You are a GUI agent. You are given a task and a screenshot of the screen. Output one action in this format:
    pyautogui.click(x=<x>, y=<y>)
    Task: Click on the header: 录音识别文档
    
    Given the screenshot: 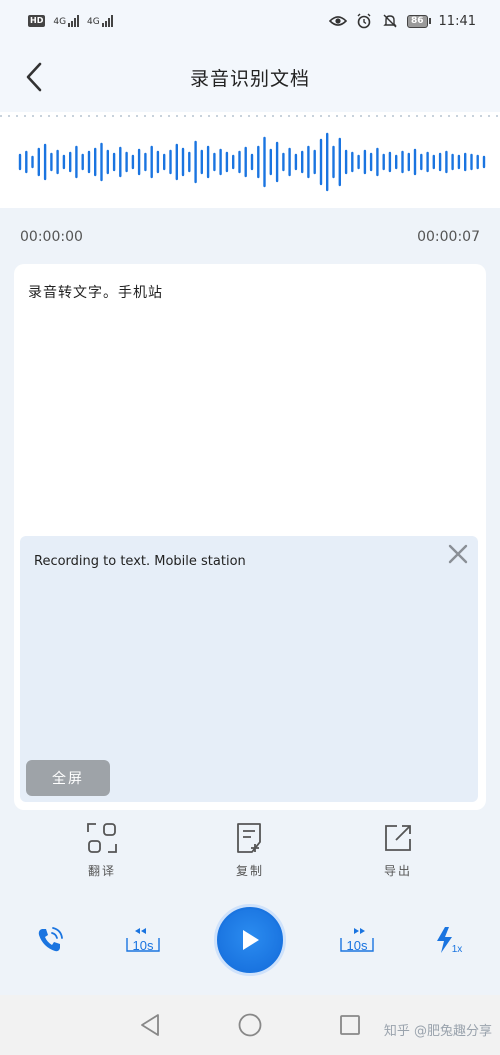 What is the action you would take?
    pyautogui.click(x=250, y=77)
    